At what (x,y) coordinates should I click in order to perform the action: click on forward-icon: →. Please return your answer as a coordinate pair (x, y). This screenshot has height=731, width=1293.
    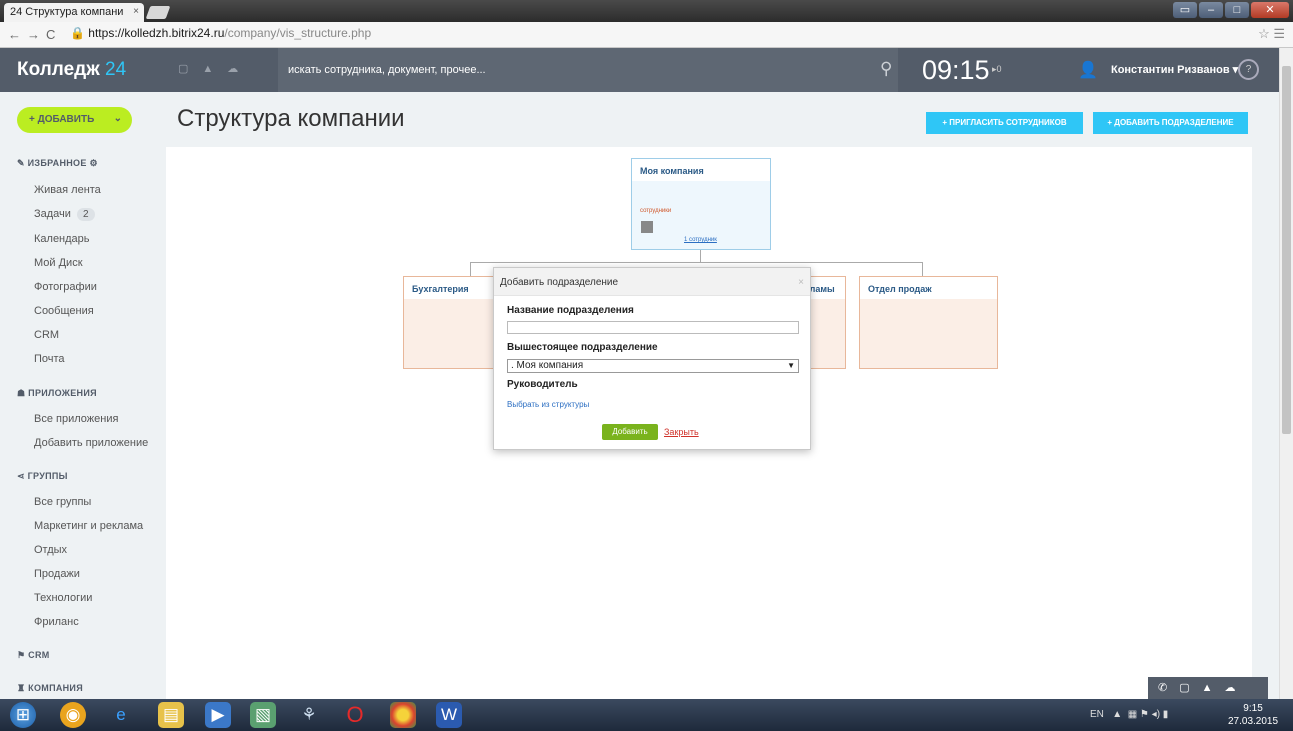
    Looking at the image, I should click on (33, 34).